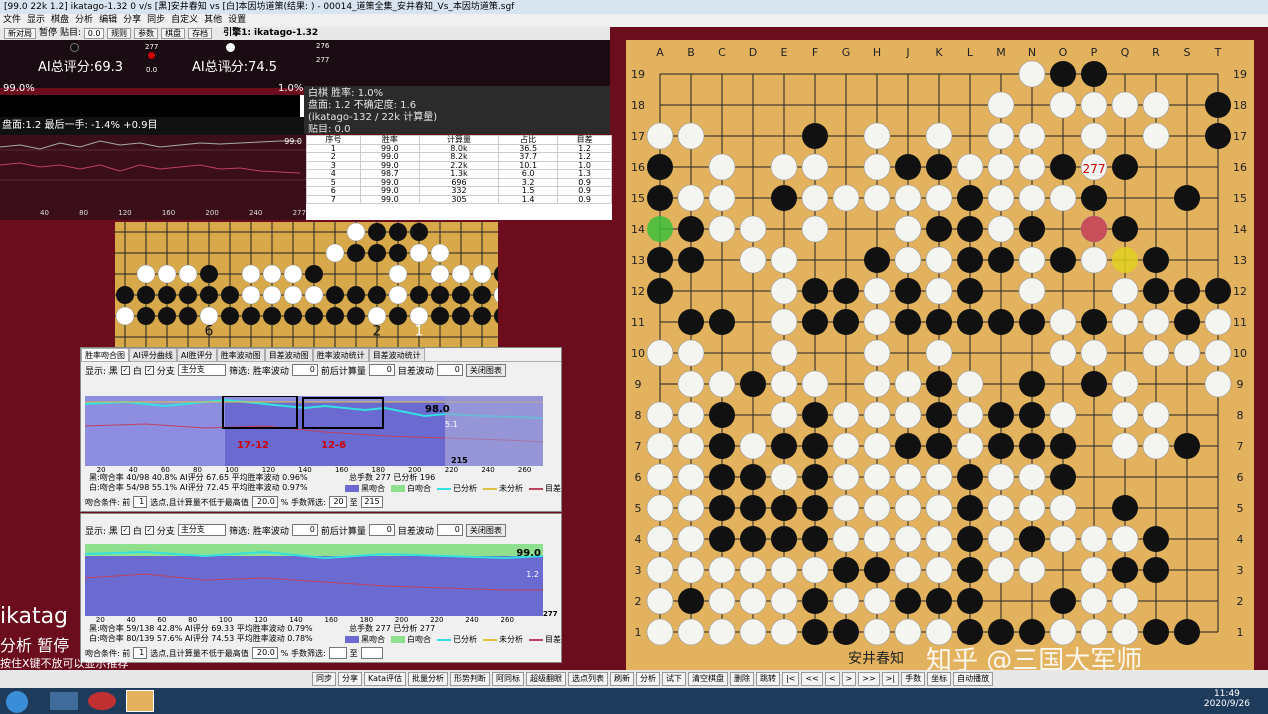  I want to click on bottom-button: Kata评估, so click(385, 679).